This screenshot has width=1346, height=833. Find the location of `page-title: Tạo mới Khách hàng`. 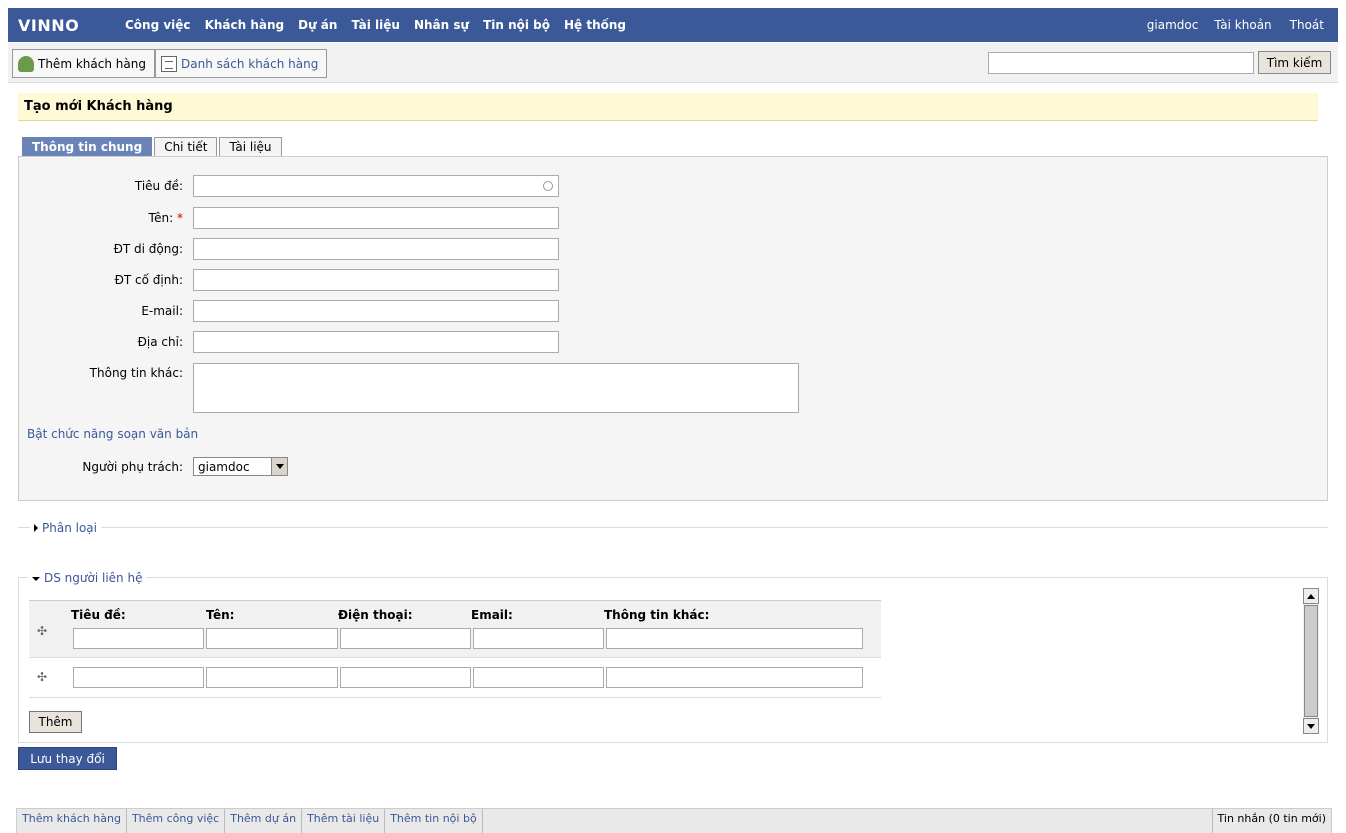

page-title: Tạo mới Khách hàng is located at coordinates (668, 107).